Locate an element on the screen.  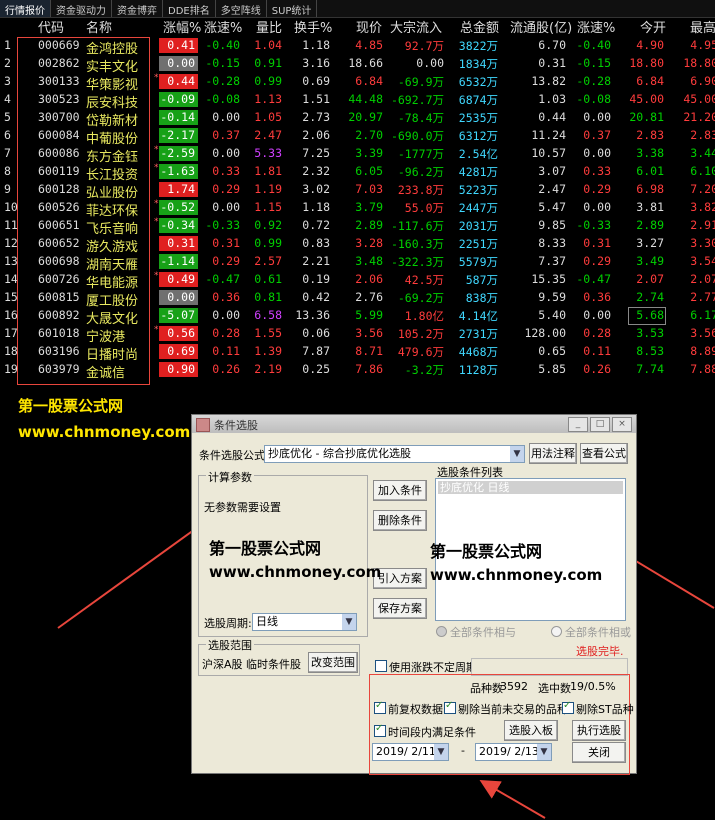
speed2-value: -0.15 is located at coordinates (593, 63).